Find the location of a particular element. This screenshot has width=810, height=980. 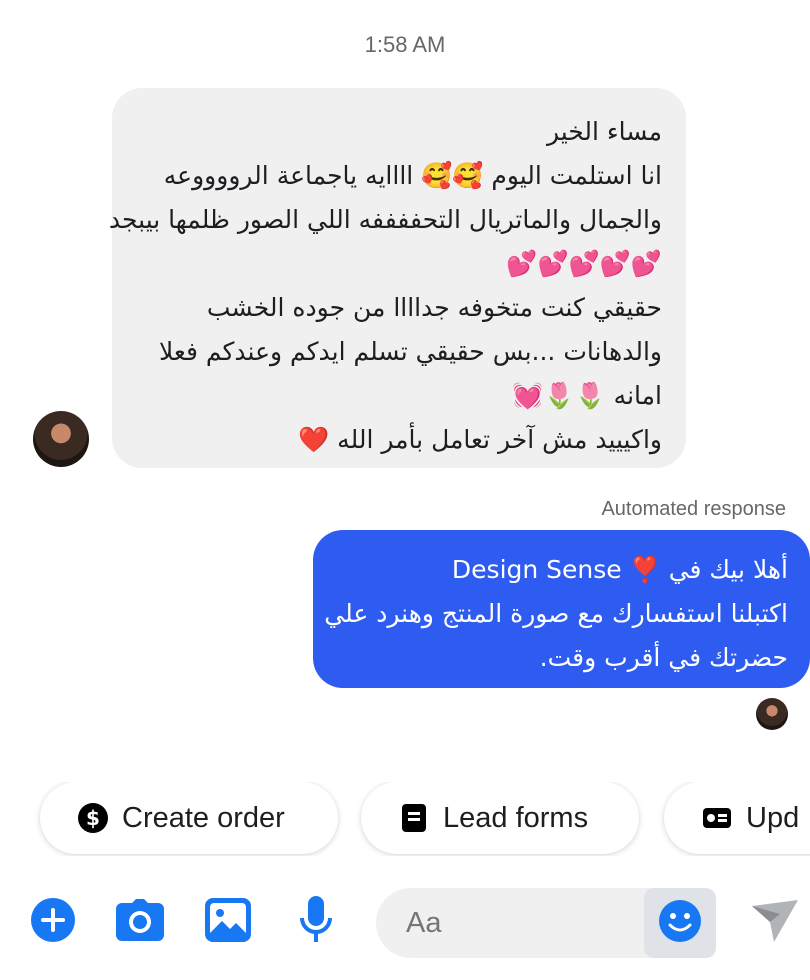

automated-response-label: Automated response is located at coordinates (693, 509).